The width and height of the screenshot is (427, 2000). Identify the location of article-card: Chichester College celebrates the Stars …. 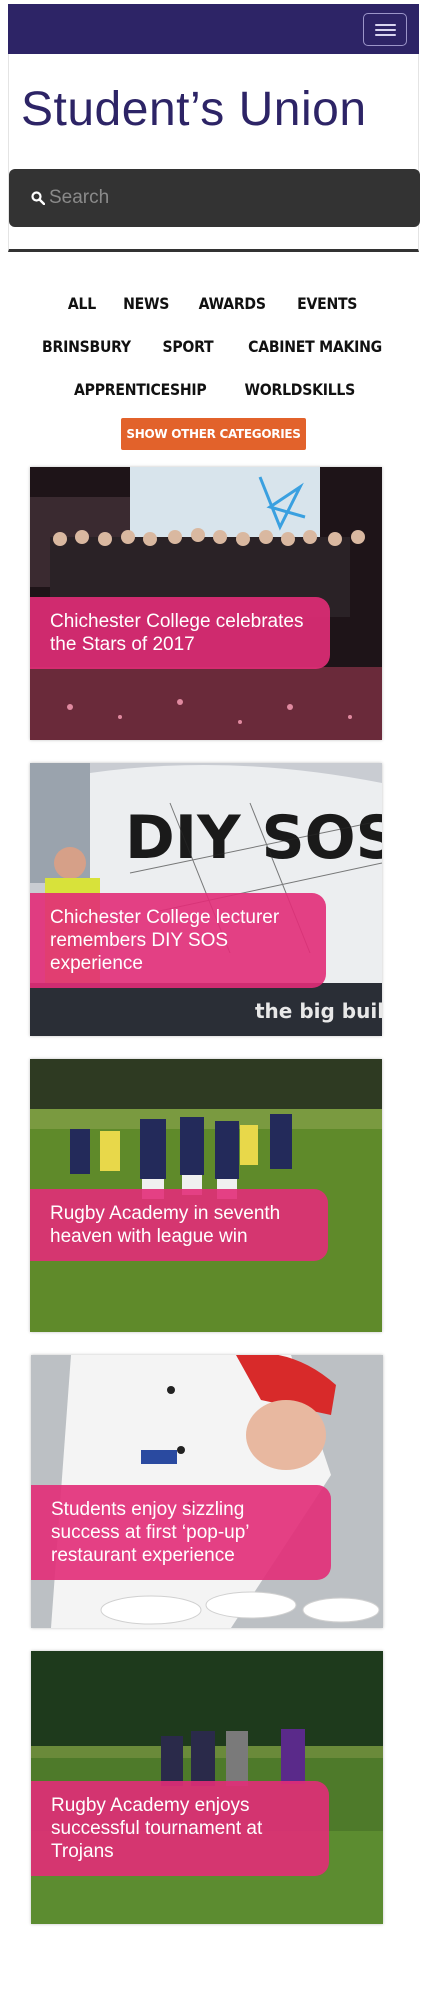
(206, 603).